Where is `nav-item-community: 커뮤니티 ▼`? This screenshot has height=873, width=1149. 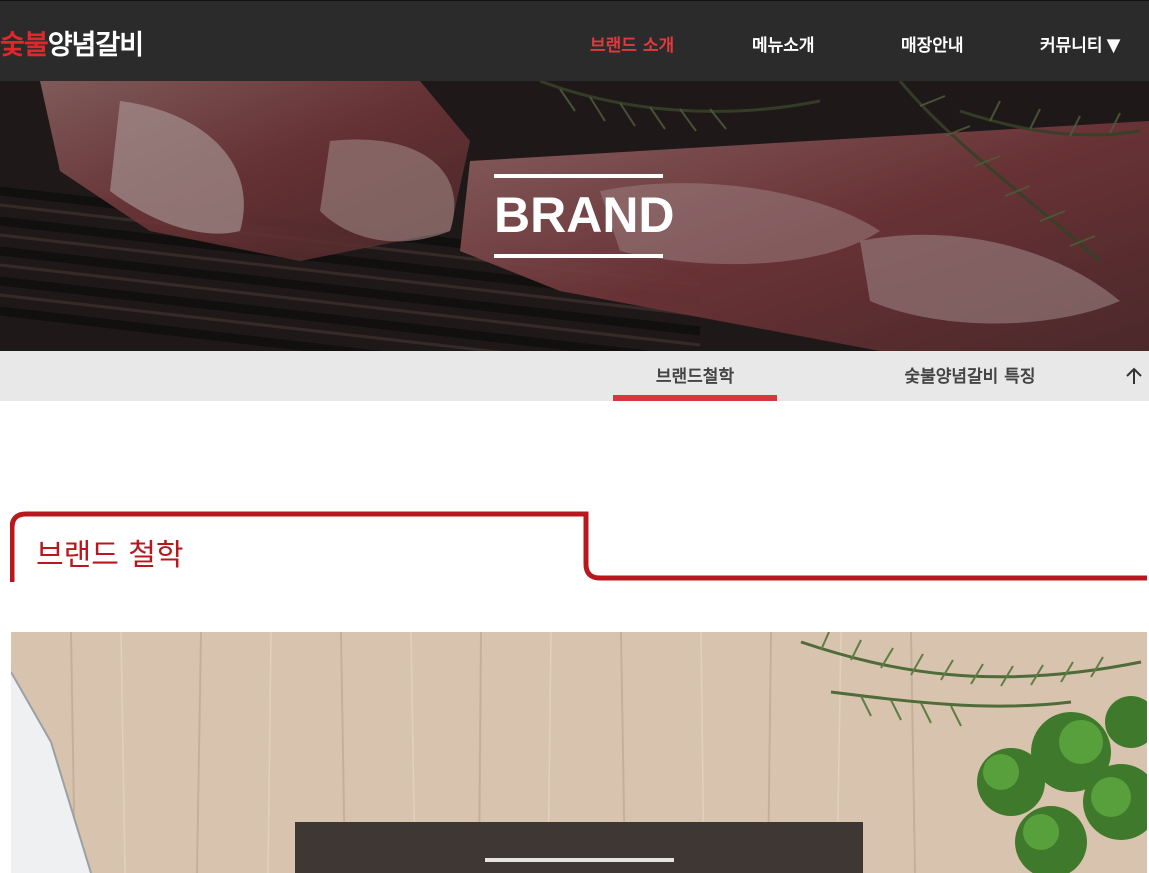 nav-item-community: 커뮤니티 ▼ is located at coordinates (1080, 43).